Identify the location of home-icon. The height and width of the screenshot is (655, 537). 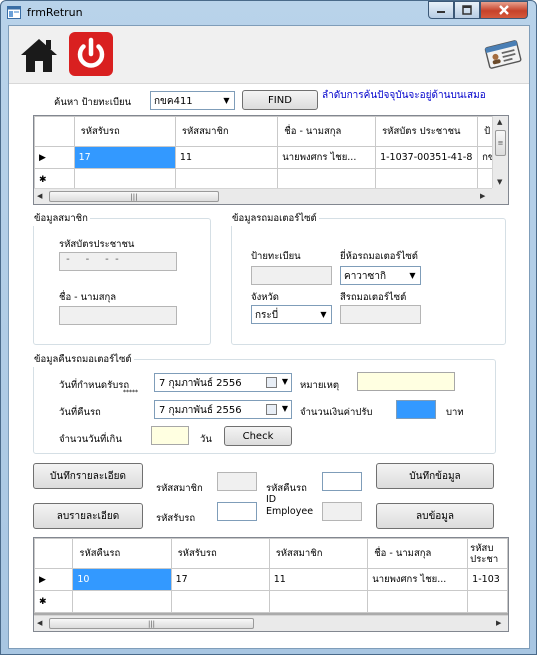
(39, 55).